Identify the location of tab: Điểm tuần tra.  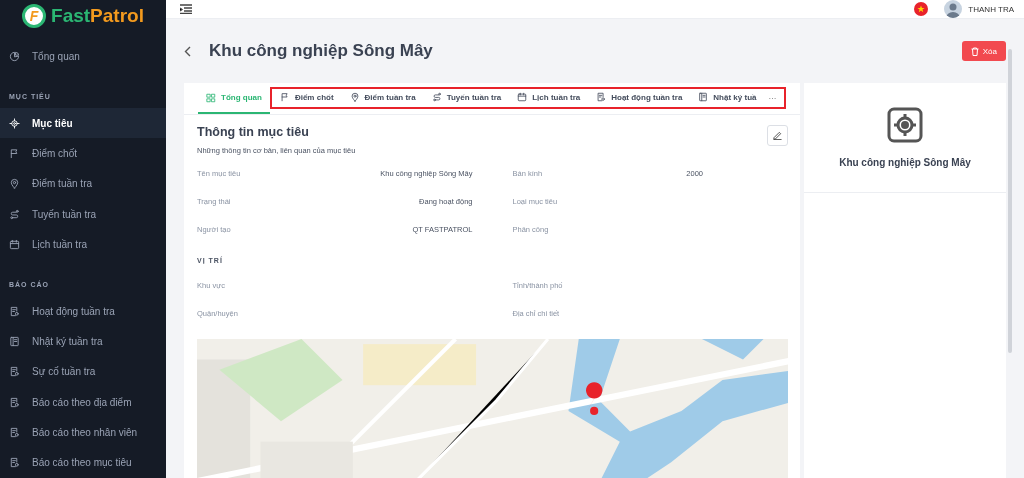
(382, 98).